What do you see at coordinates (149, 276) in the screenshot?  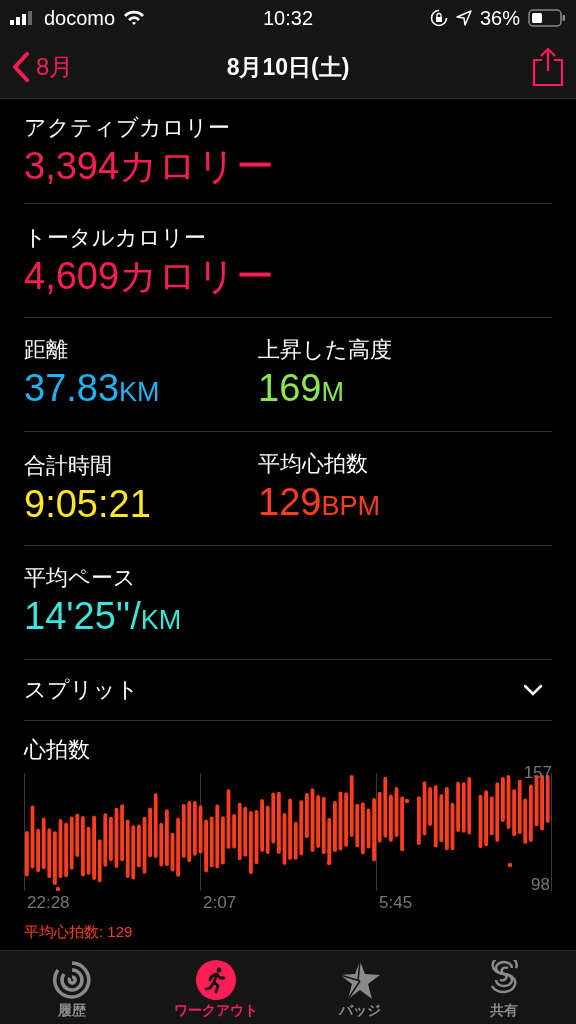 I see `metric-value: 4,609カロリー` at bounding box center [149, 276].